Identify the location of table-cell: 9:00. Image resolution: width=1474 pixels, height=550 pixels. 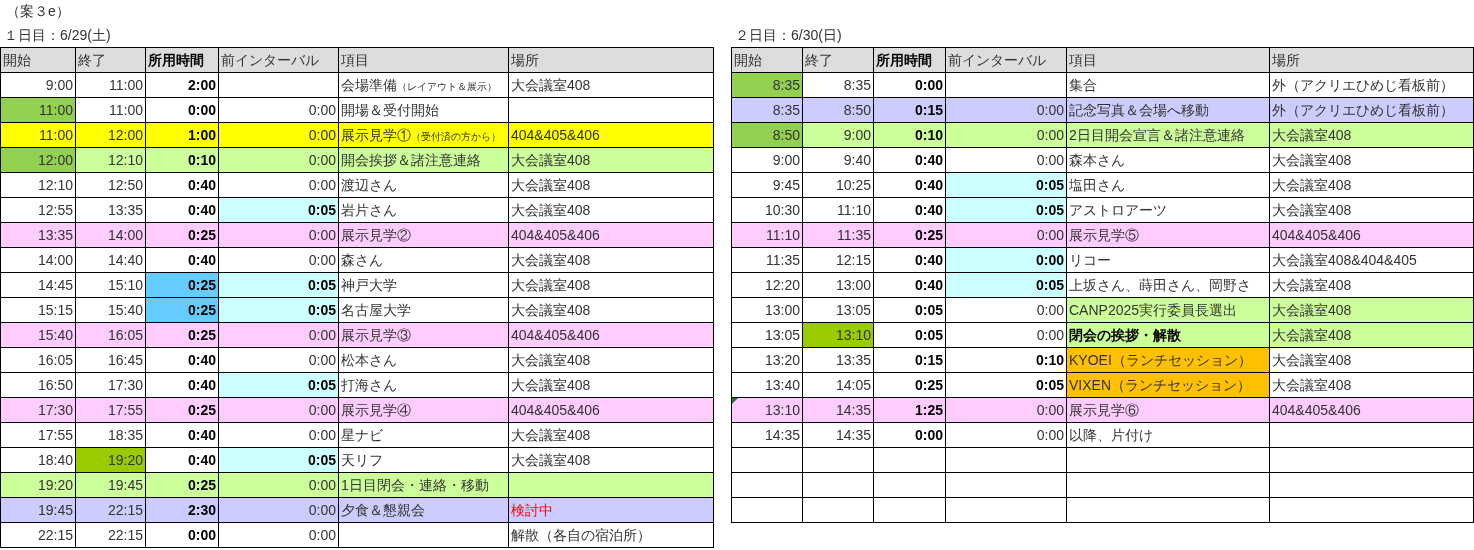
(767, 160).